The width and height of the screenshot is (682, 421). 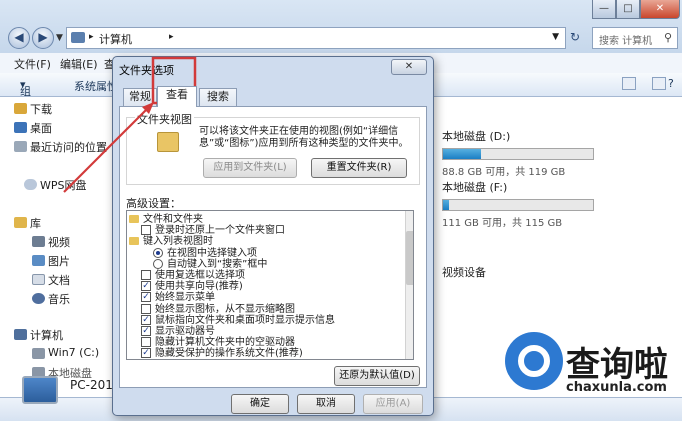 What do you see at coordinates (617, 365) in the screenshot?
I see `watermark-text: 查询啦` at bounding box center [617, 365].